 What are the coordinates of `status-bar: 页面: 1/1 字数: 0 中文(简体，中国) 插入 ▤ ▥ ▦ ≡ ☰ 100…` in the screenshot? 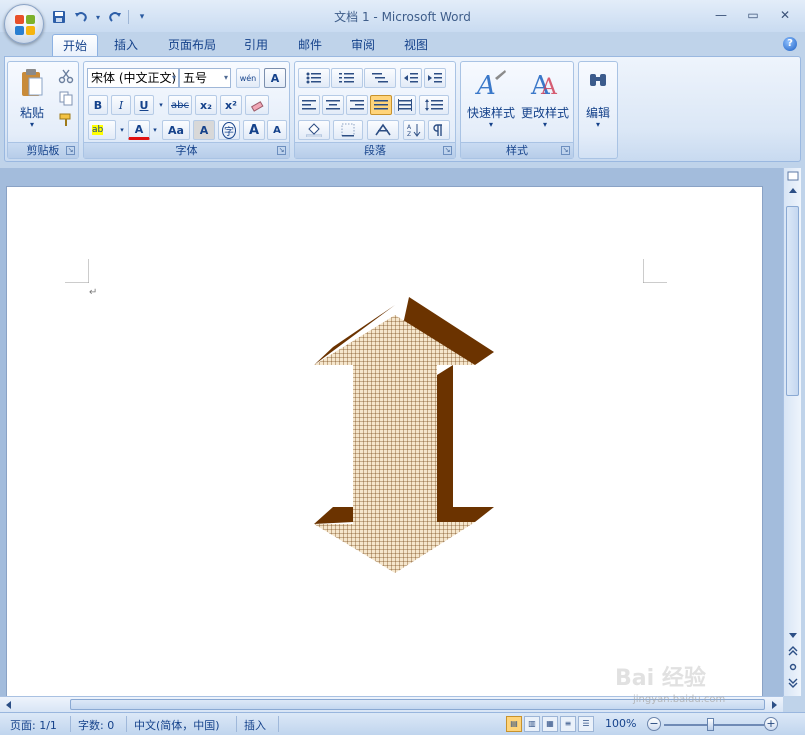 It's located at (402, 723).